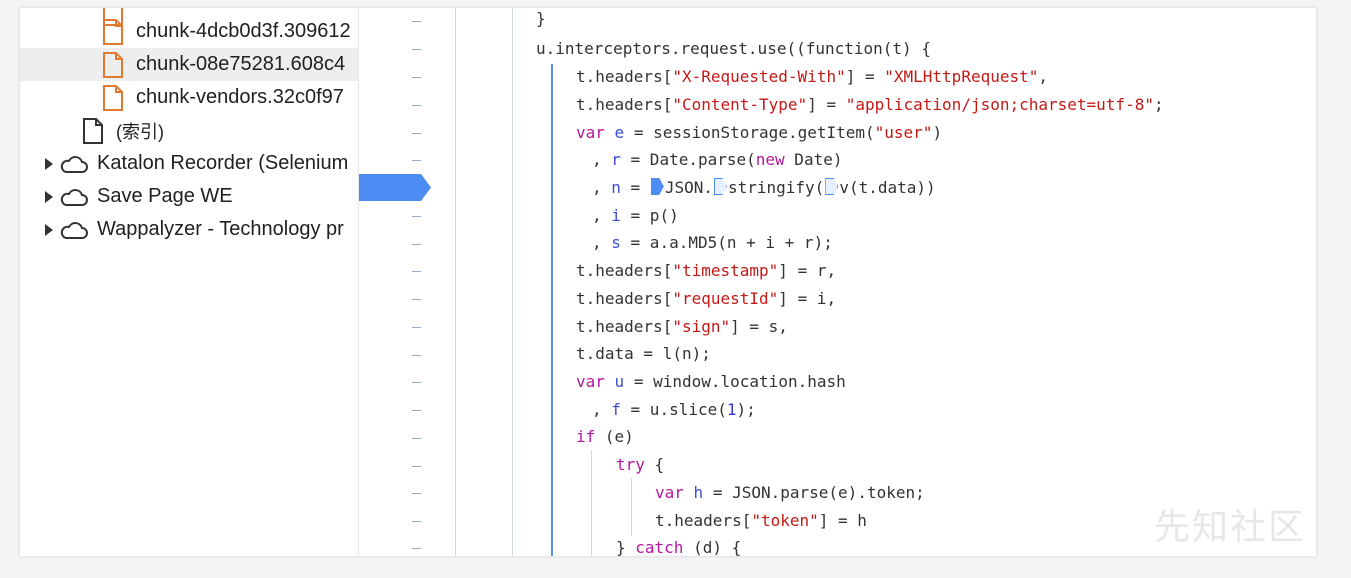 This screenshot has width=1351, height=578. Describe the element at coordinates (541, 18) in the screenshot. I see `code-line: }` at that location.